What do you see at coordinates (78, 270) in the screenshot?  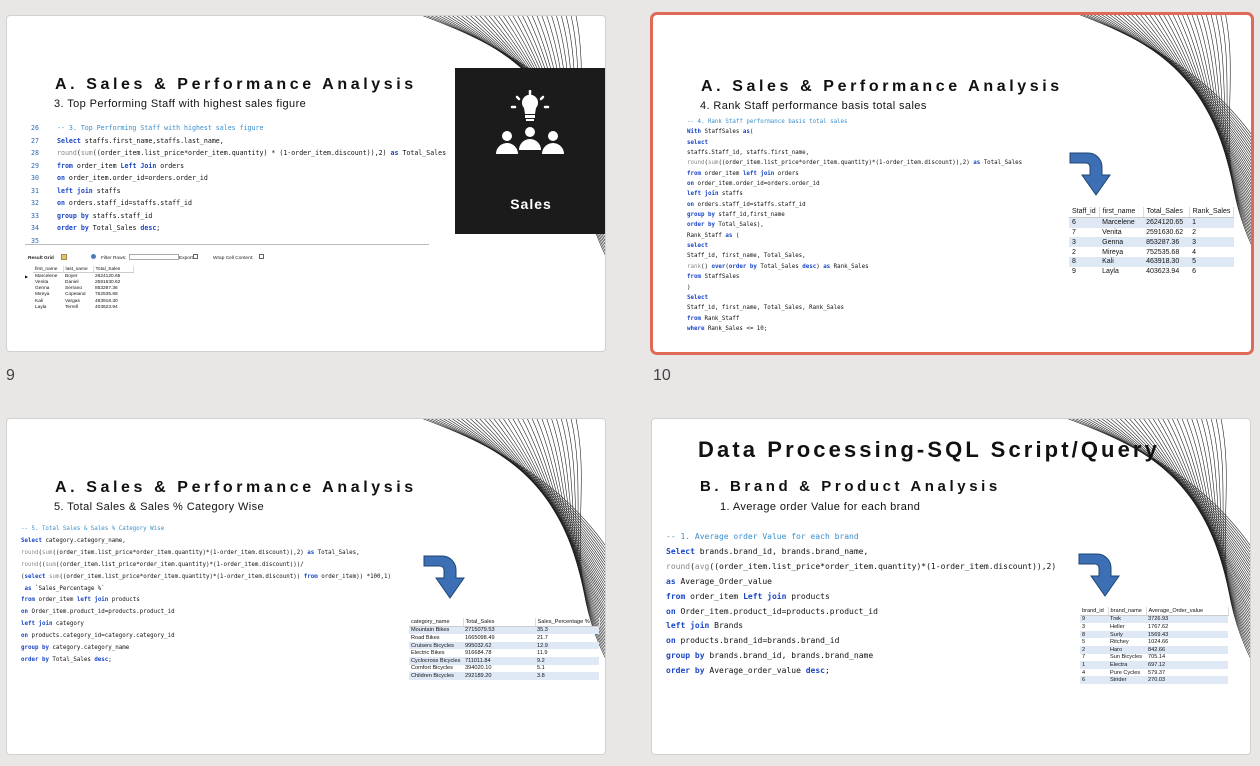 I see `column-header: last_name` at bounding box center [78, 270].